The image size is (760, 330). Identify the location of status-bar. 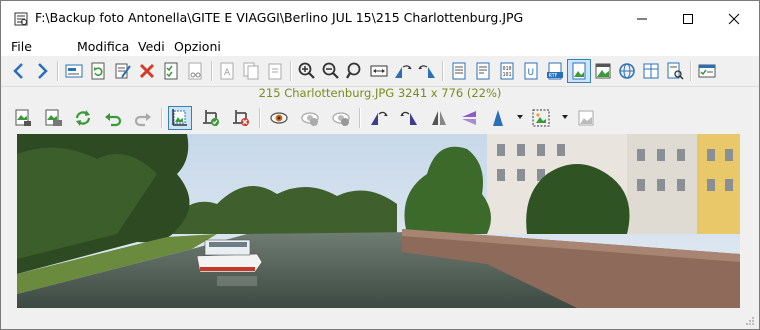
(380, 320).